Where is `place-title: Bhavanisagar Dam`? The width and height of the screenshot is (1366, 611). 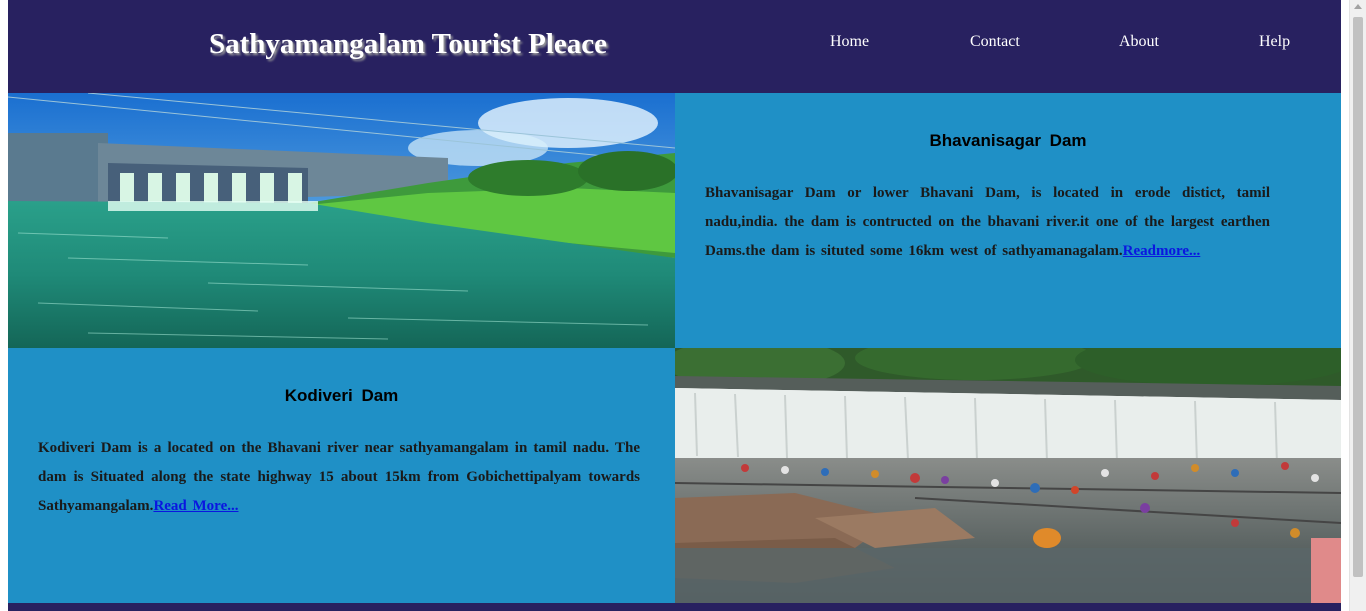
place-title: Bhavanisagar Dam is located at coordinates (1008, 140).